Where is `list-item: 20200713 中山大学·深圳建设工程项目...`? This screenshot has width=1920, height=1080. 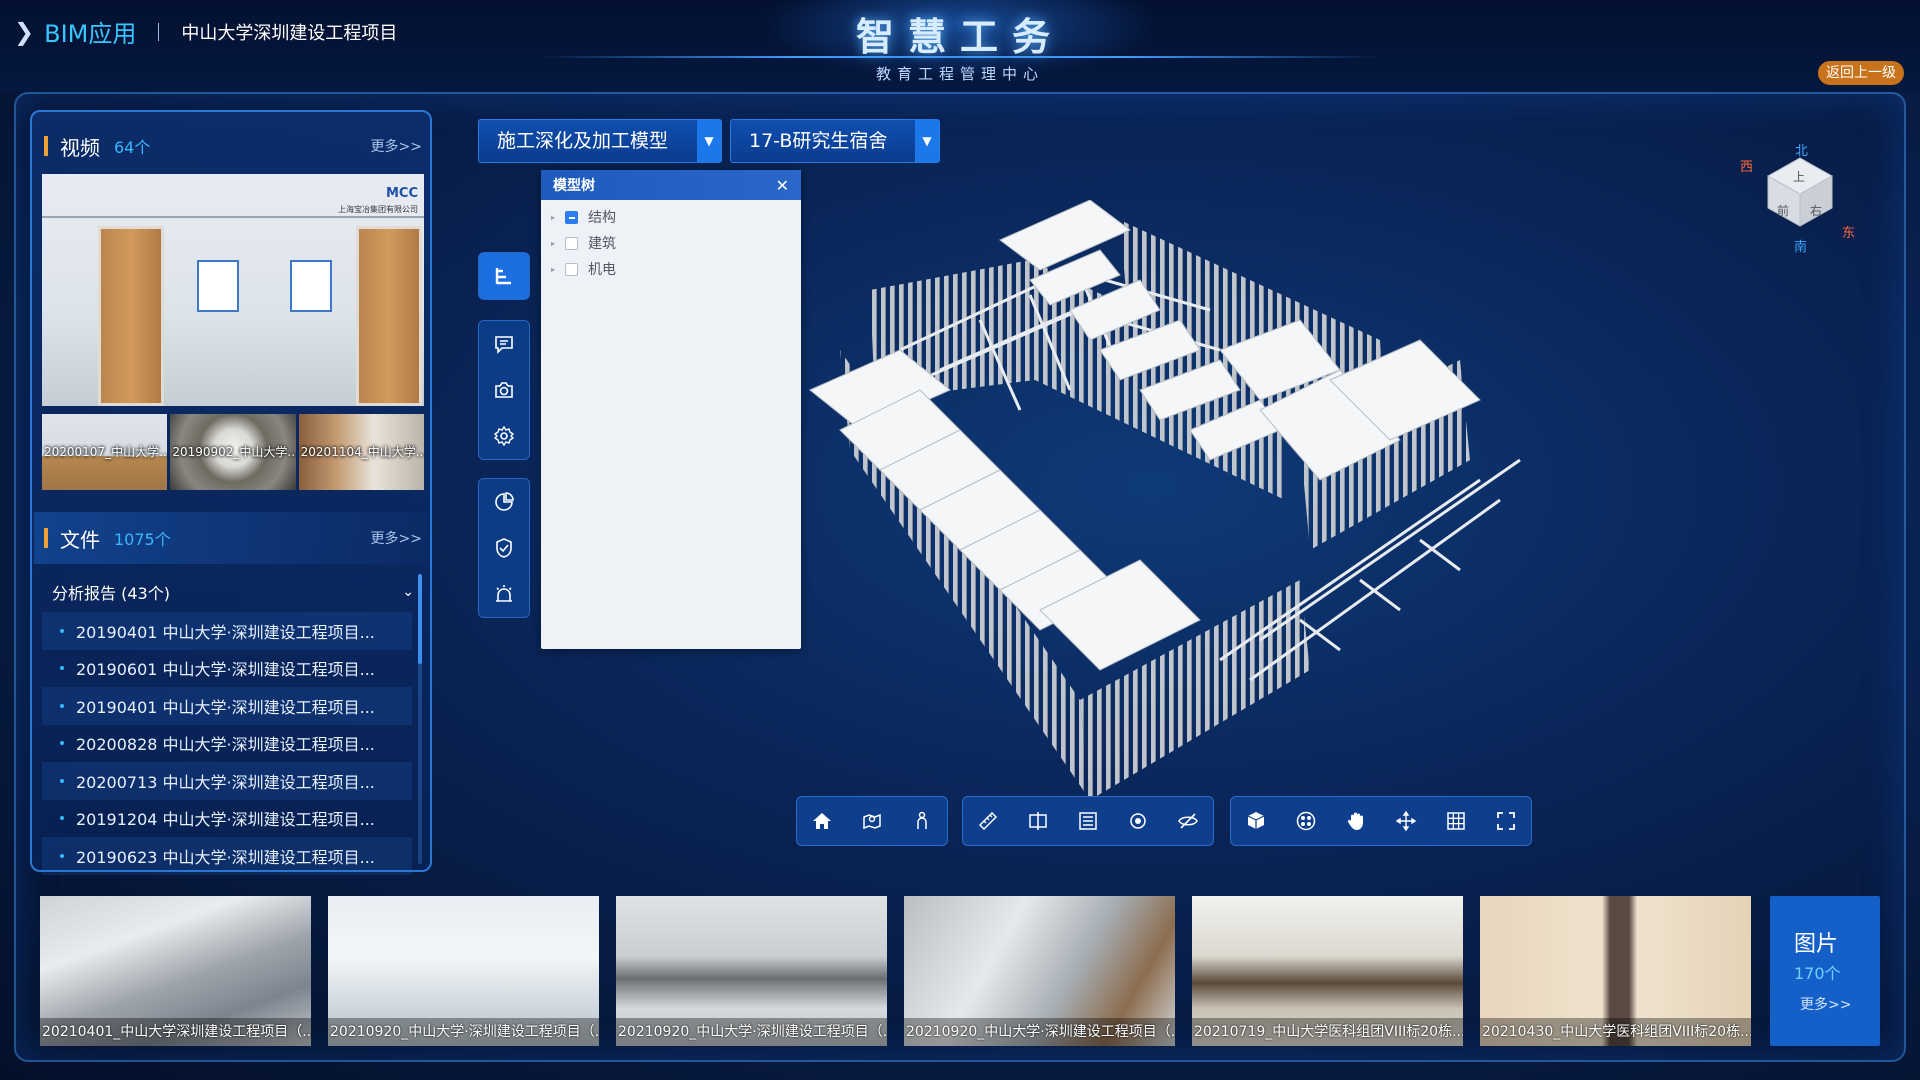
list-item: 20200713 中山大学·深圳建设工程项目... is located at coordinates (227, 781).